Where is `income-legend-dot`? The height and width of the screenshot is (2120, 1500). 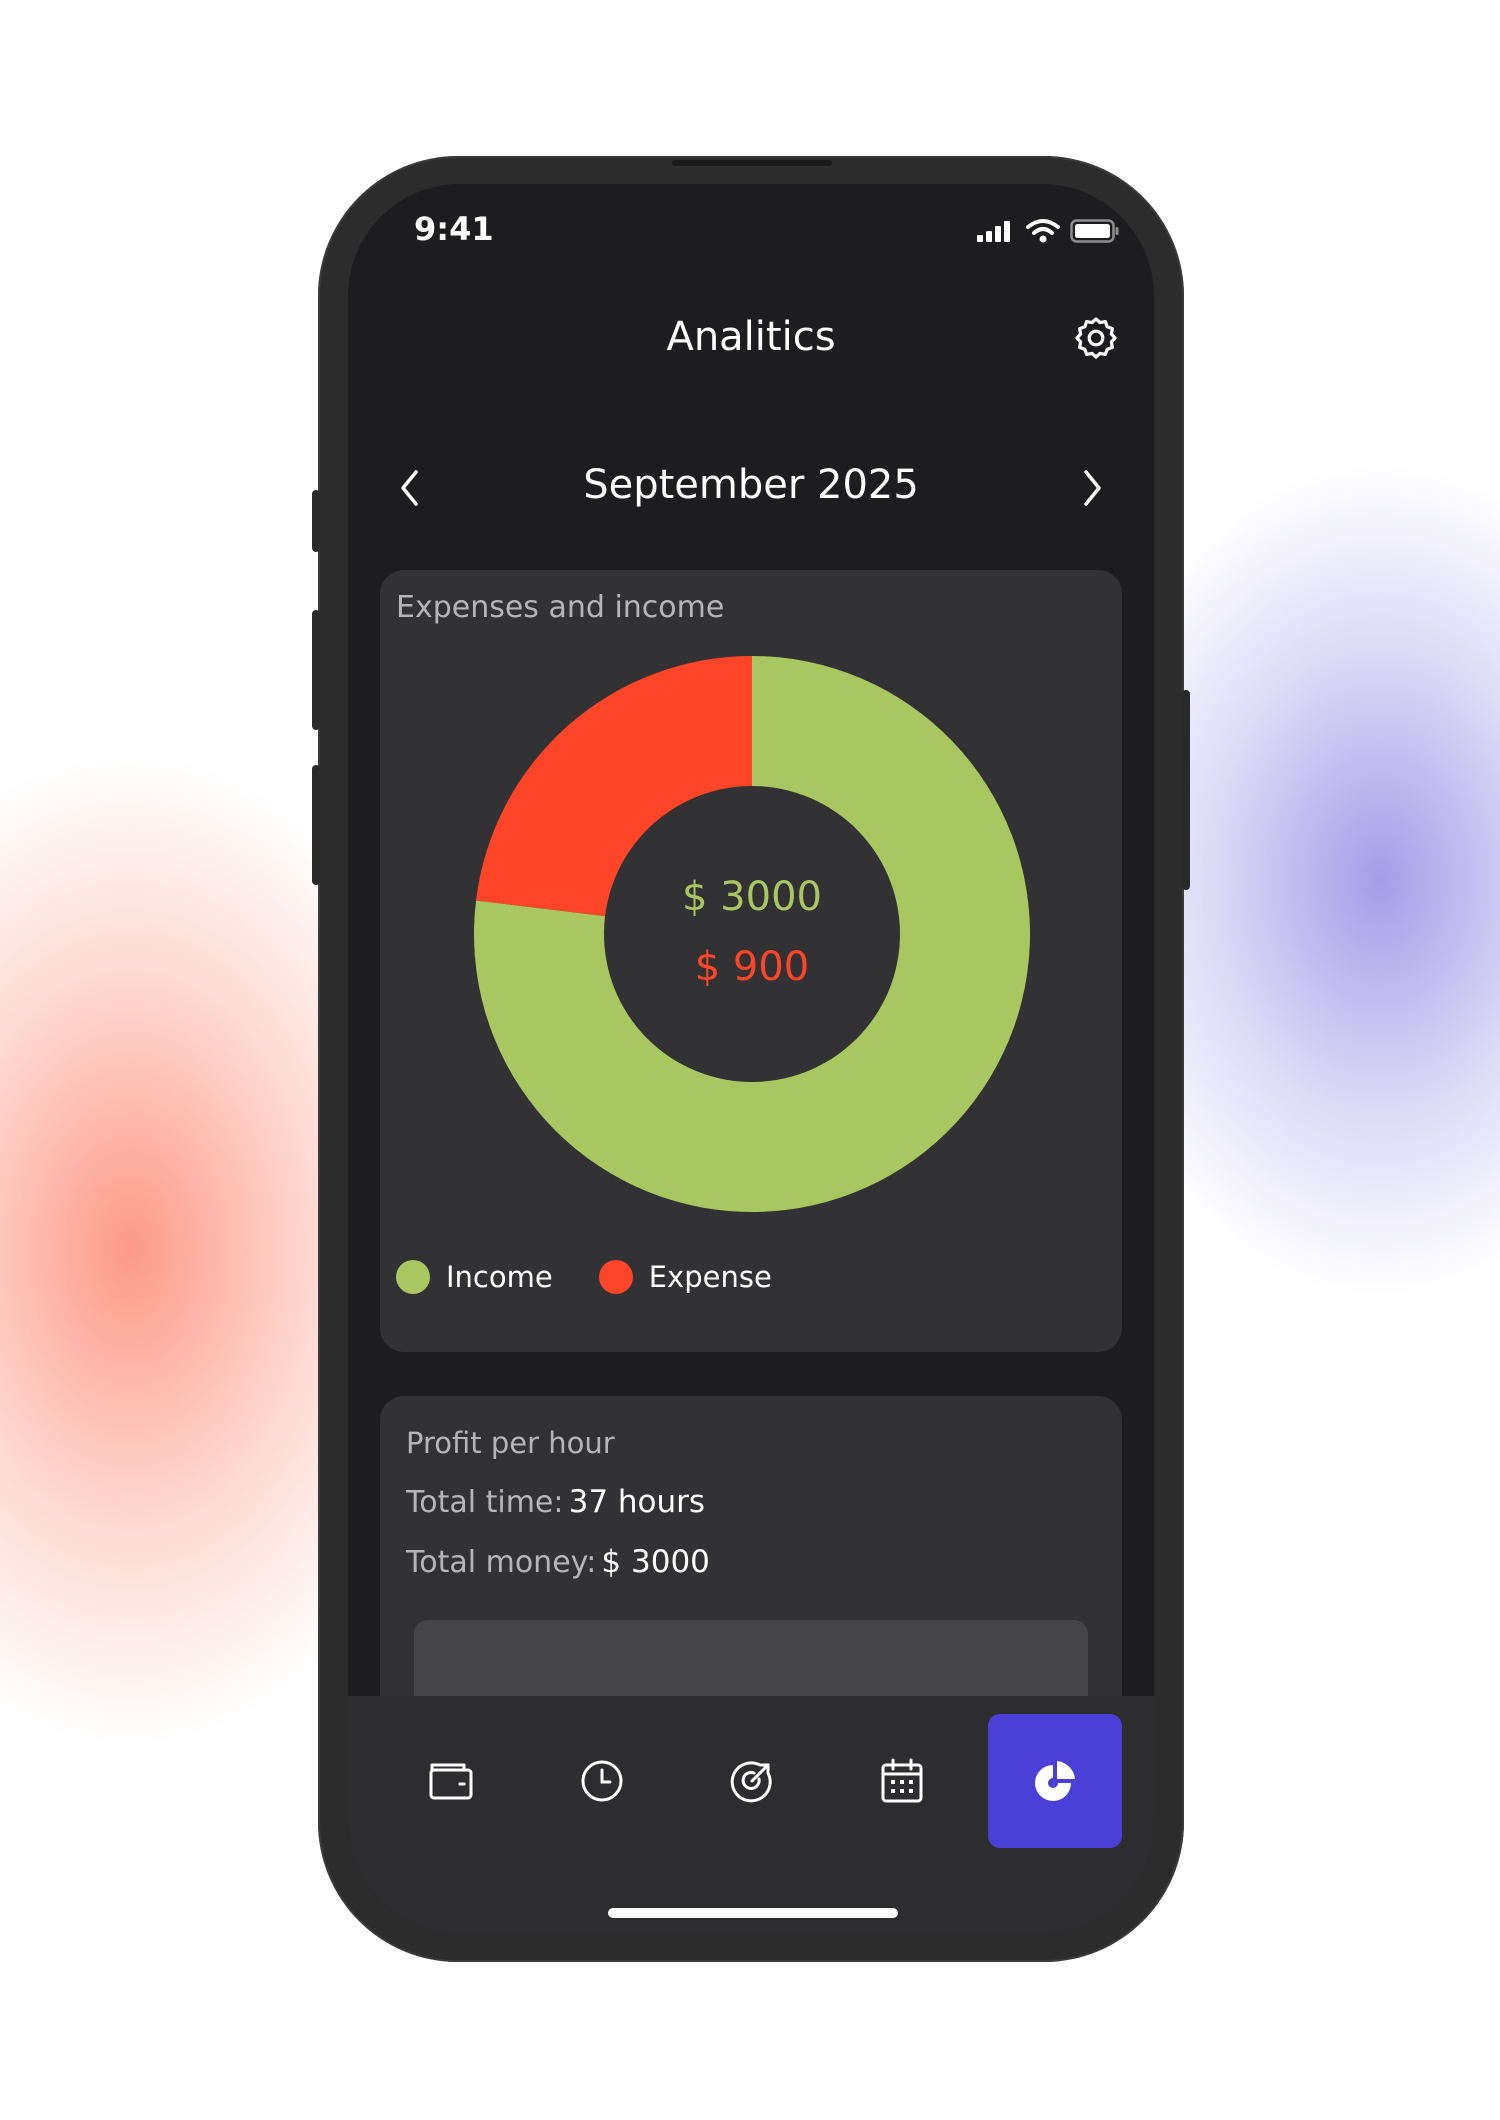 income-legend-dot is located at coordinates (413, 1277).